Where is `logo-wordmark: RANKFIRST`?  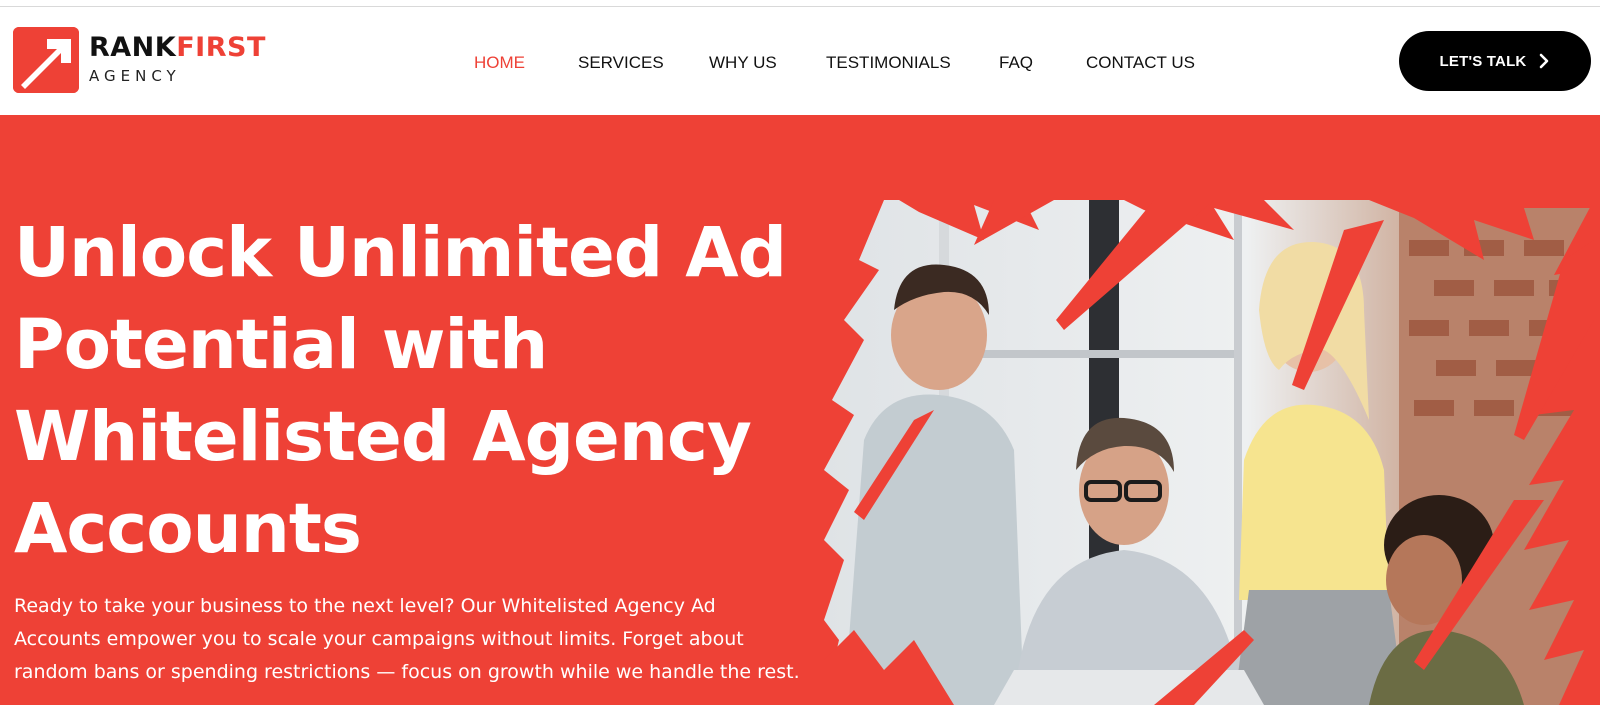
logo-wordmark: RANKFIRST is located at coordinates (177, 48).